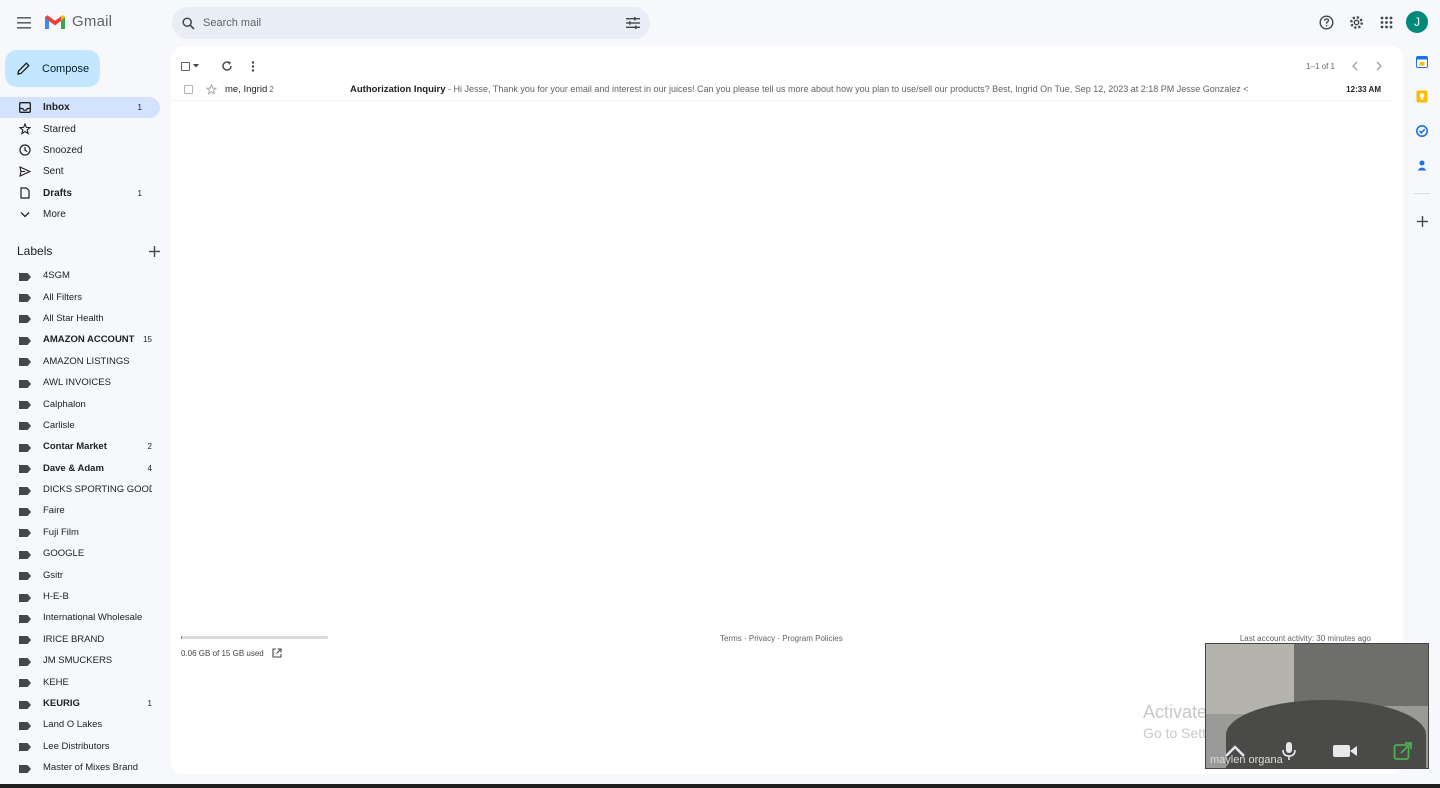  What do you see at coordinates (80, 318) in the screenshot?
I see `label-item: All Star Health` at bounding box center [80, 318].